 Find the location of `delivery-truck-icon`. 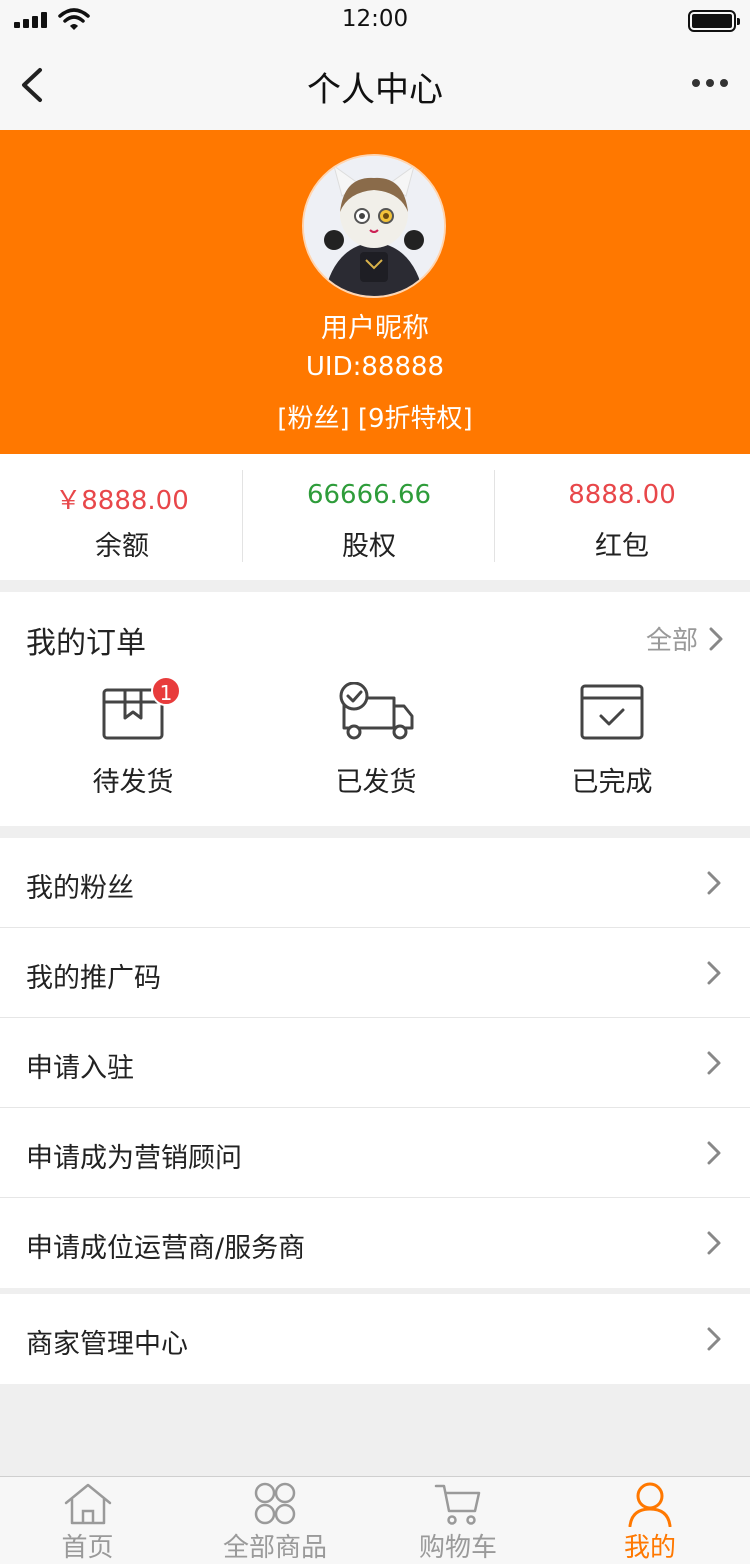

delivery-truck-icon is located at coordinates (376, 711).